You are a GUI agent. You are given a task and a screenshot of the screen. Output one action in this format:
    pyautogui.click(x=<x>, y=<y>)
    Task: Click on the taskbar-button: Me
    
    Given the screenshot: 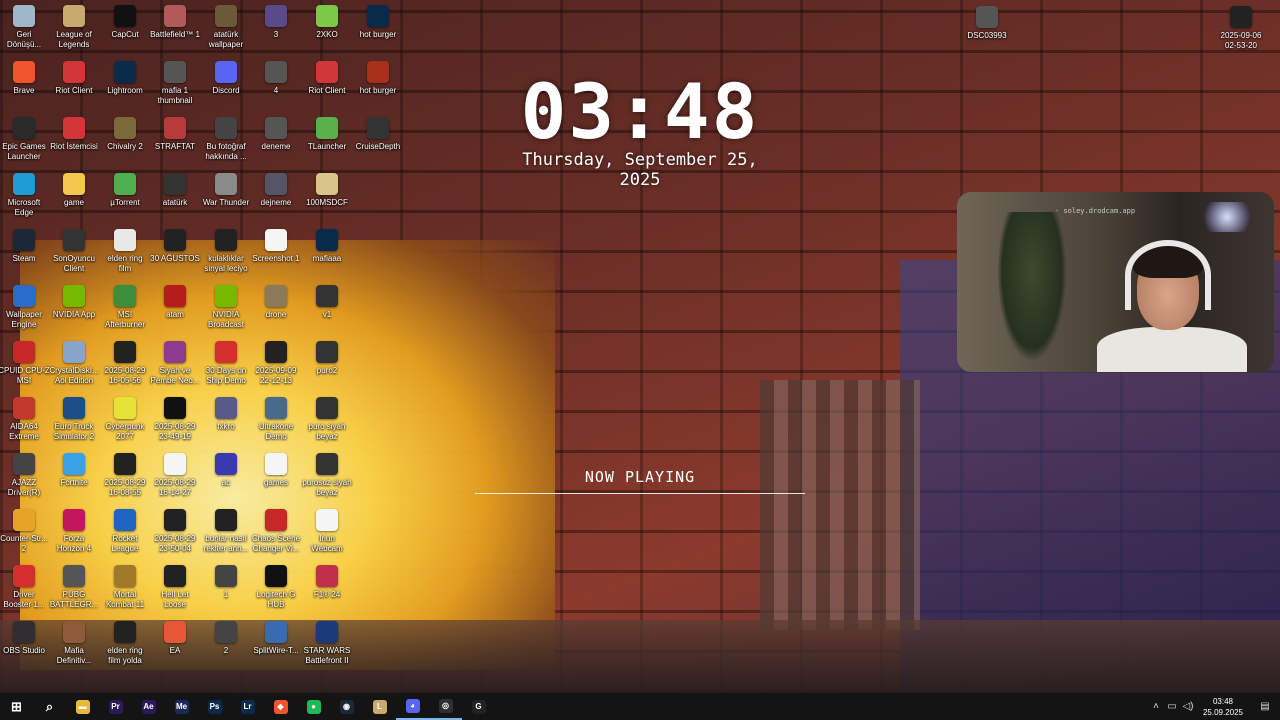 What is the action you would take?
    pyautogui.click(x=181, y=706)
    